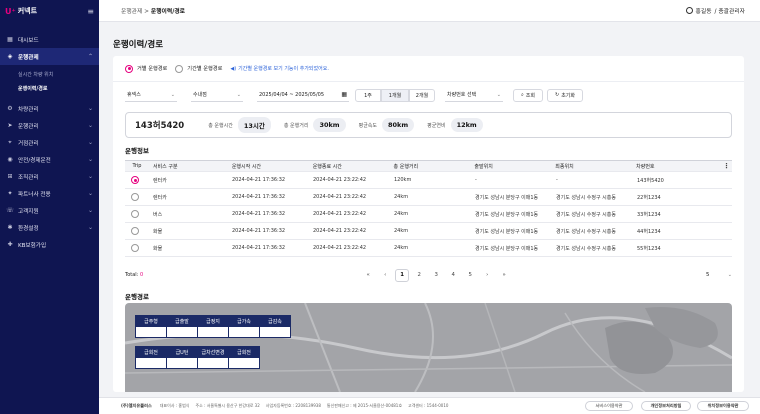  Describe the element at coordinates (49, 11) in the screenshot. I see `logo: U⁺ 커넥트 ≡` at that location.